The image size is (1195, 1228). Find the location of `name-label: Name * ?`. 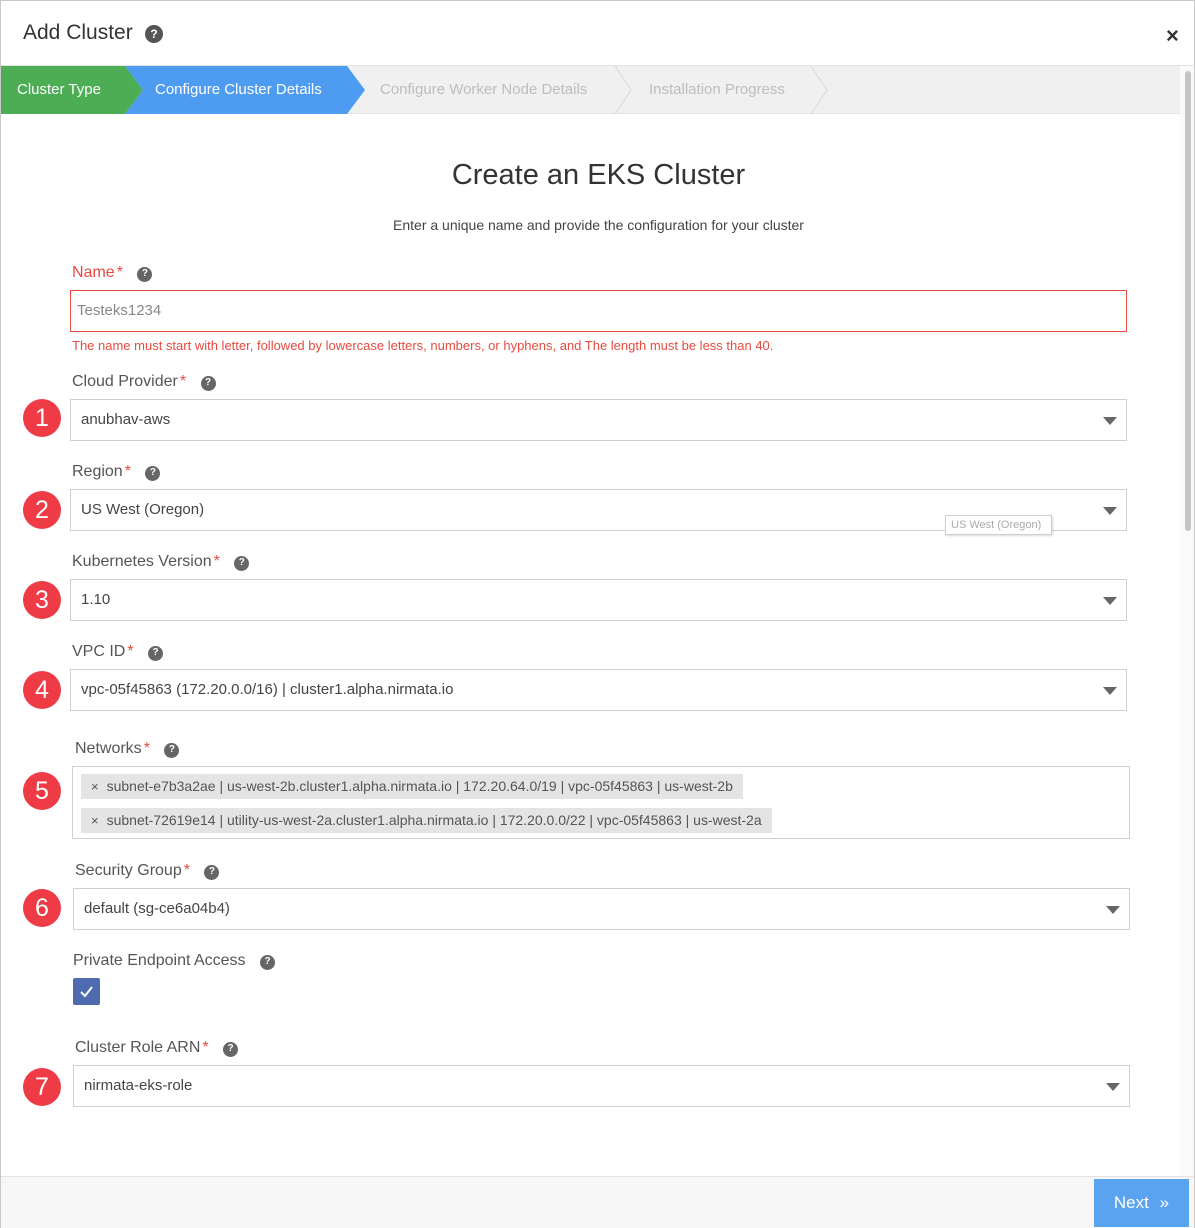

name-label: Name * ? is located at coordinates (112, 273).